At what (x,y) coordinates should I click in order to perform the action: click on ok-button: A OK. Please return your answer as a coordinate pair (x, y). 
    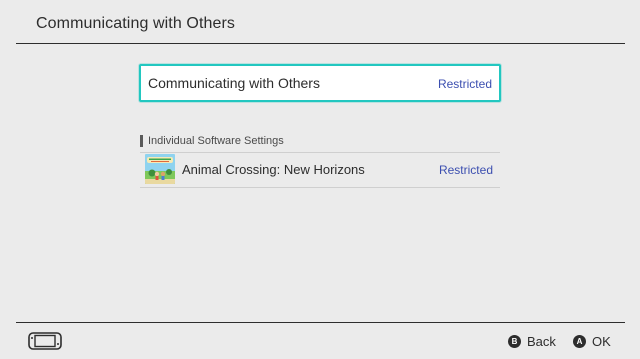
    Looking at the image, I should click on (592, 341).